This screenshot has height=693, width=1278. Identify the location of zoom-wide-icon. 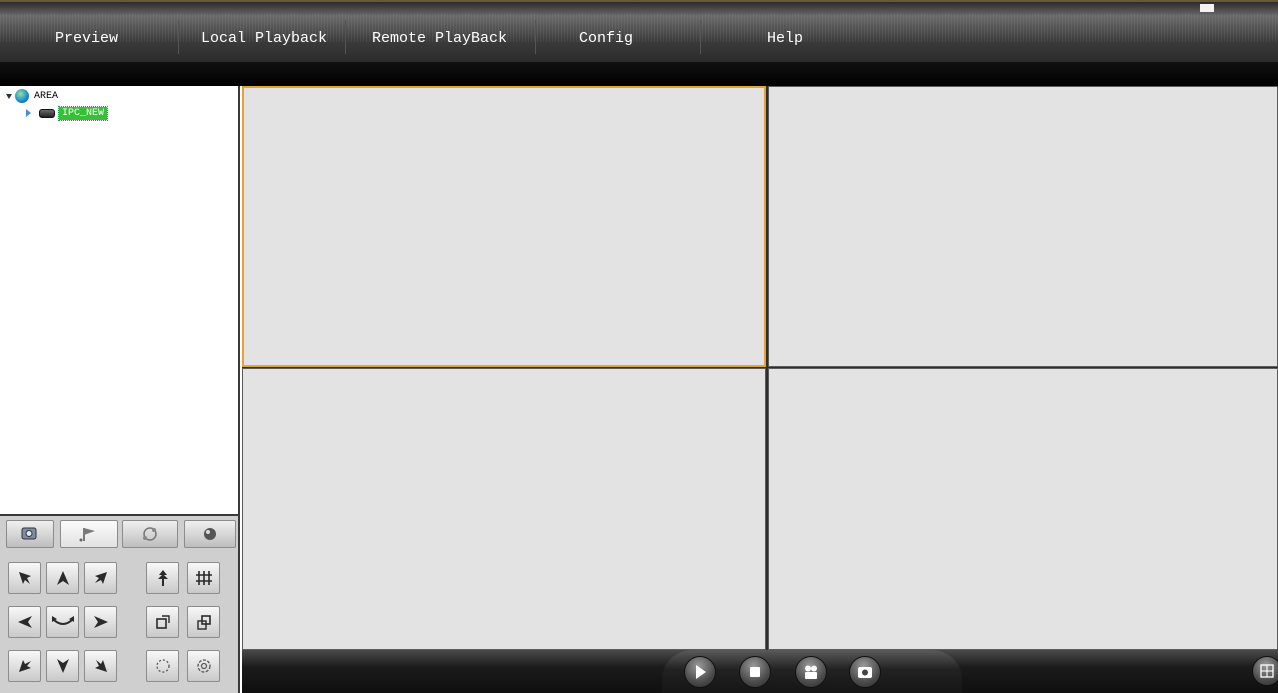
(203, 578).